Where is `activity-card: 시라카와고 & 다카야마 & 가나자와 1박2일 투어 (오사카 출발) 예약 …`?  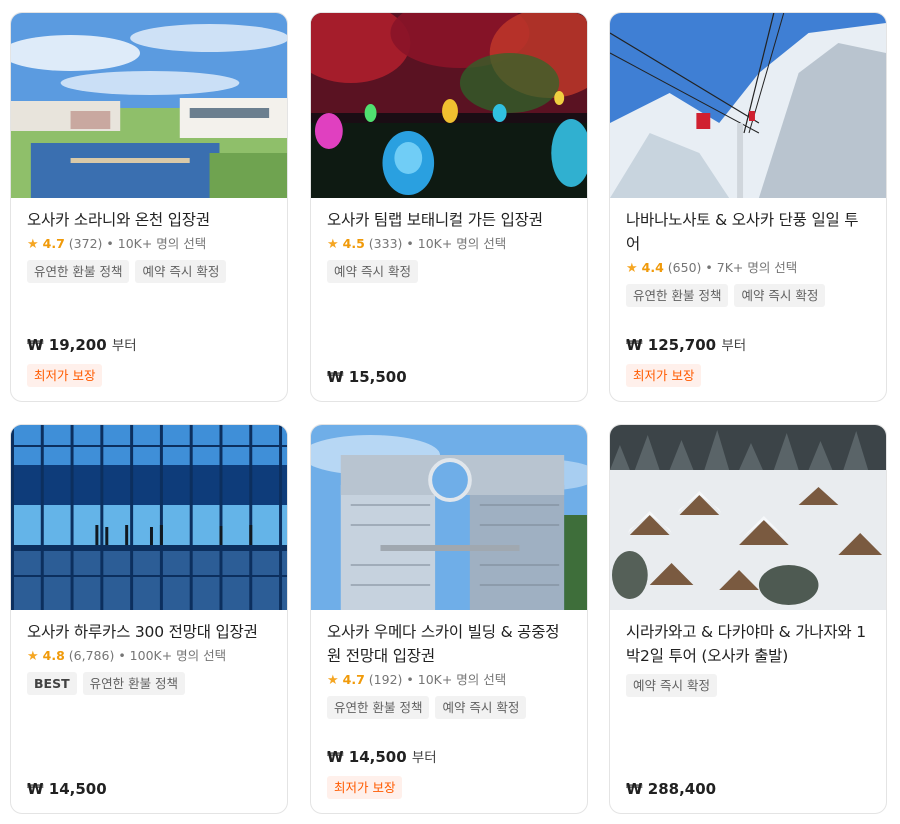 activity-card: 시라카와고 & 다카야마 & 가나자와 1박2일 투어 (오사카 출발) 예약 … is located at coordinates (748, 619).